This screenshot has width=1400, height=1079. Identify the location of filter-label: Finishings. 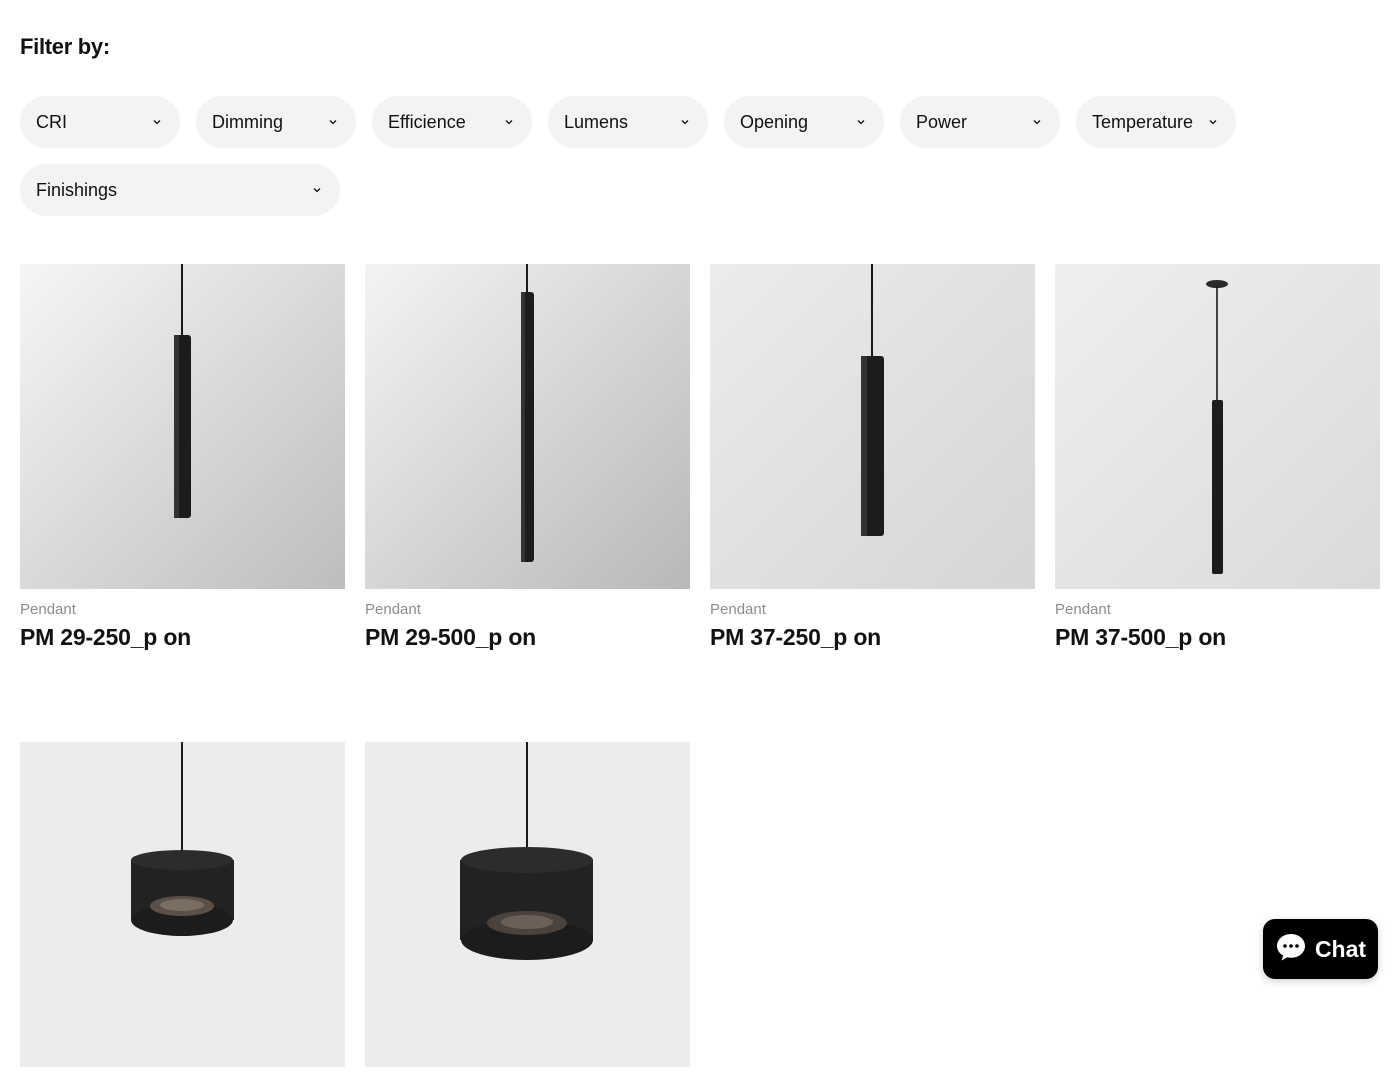
(77, 189).